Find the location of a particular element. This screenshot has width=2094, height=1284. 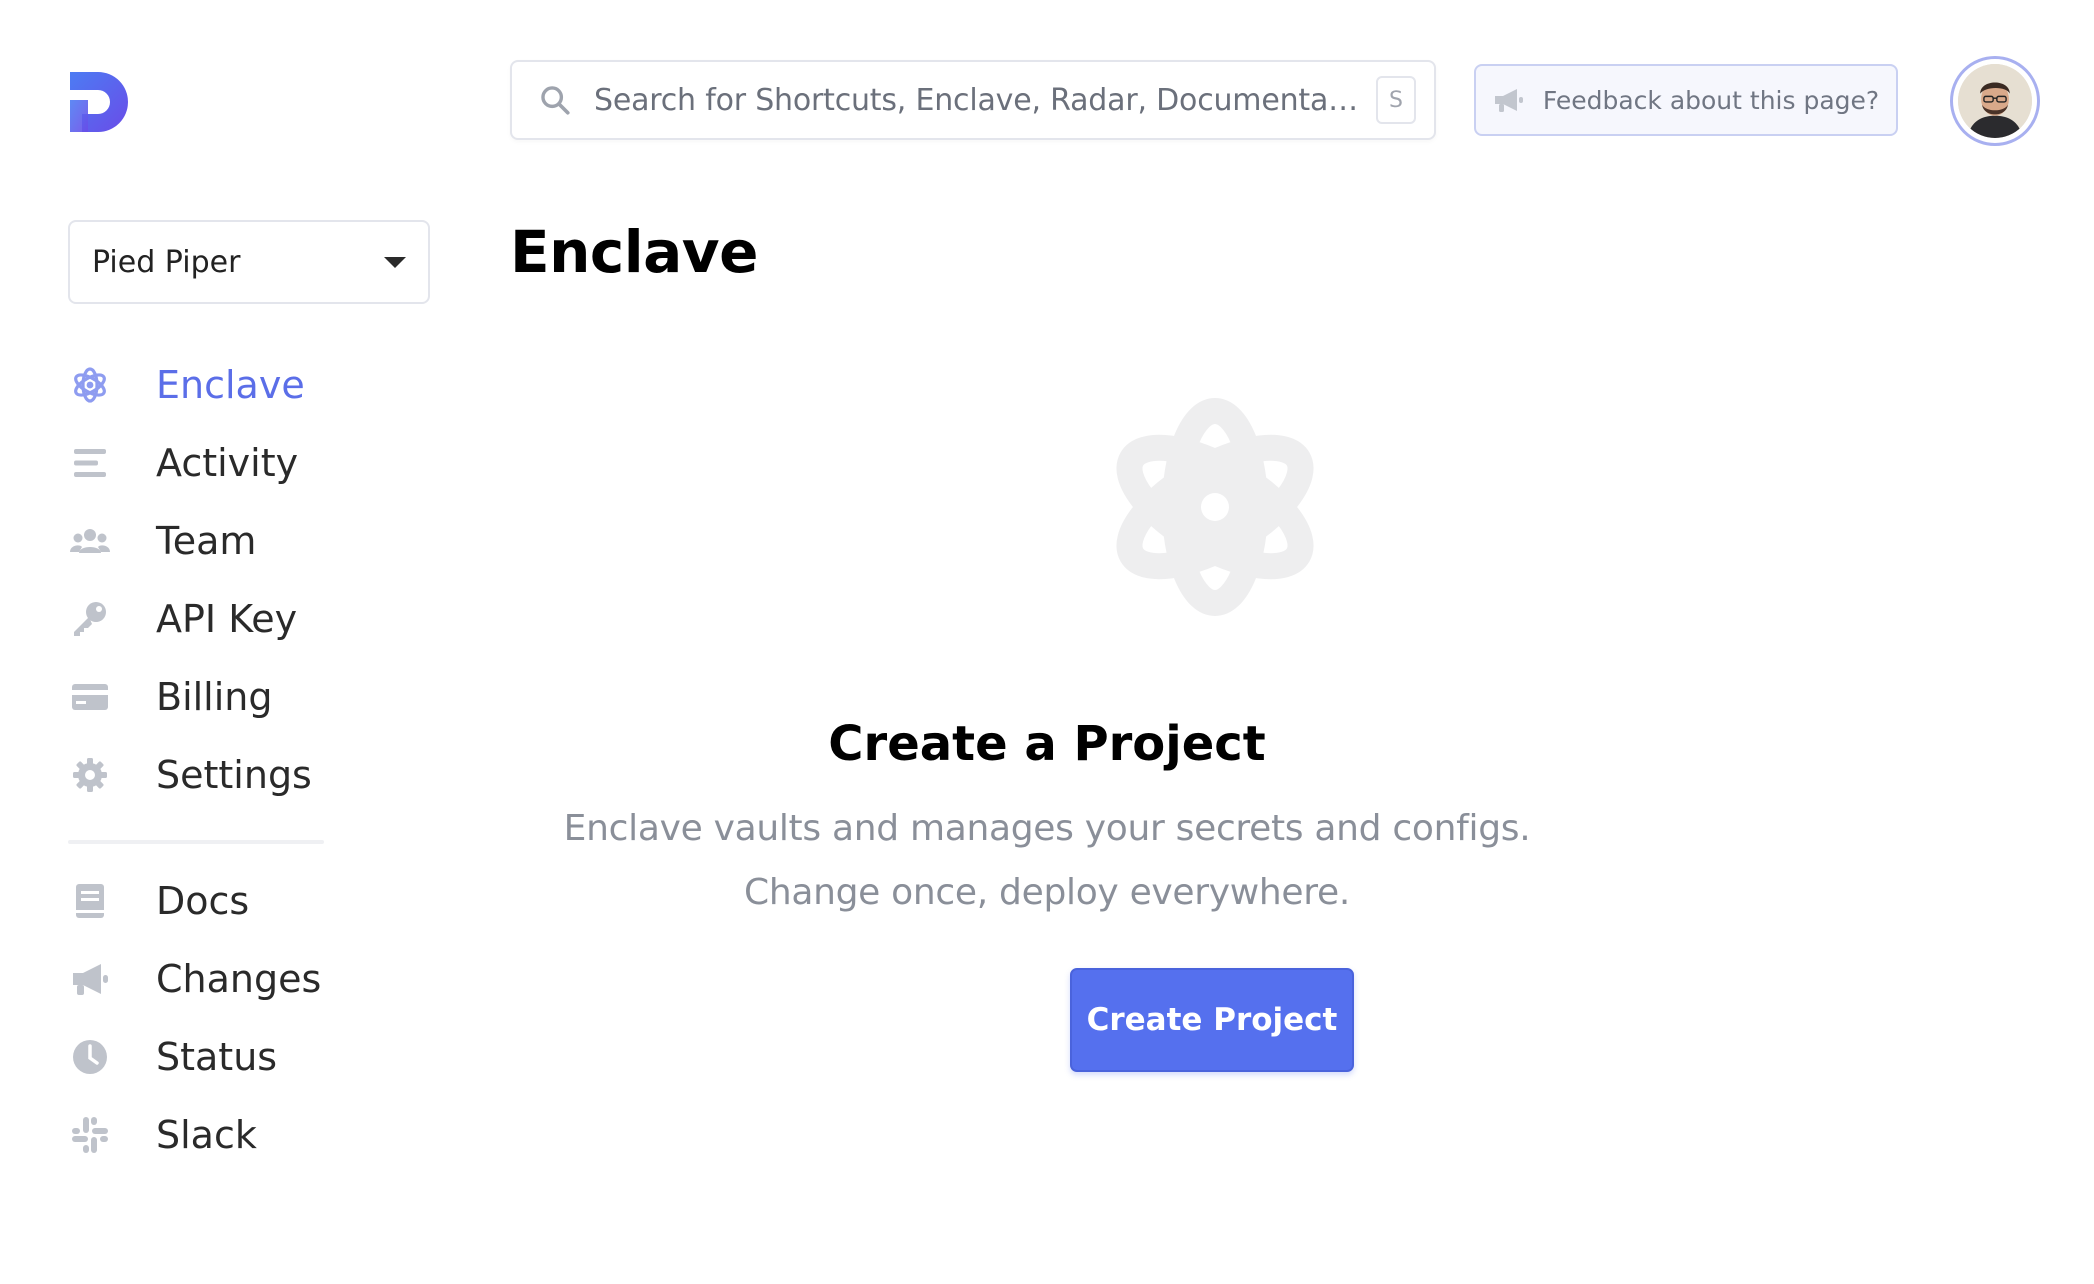

search-icon is located at coordinates (555, 100).